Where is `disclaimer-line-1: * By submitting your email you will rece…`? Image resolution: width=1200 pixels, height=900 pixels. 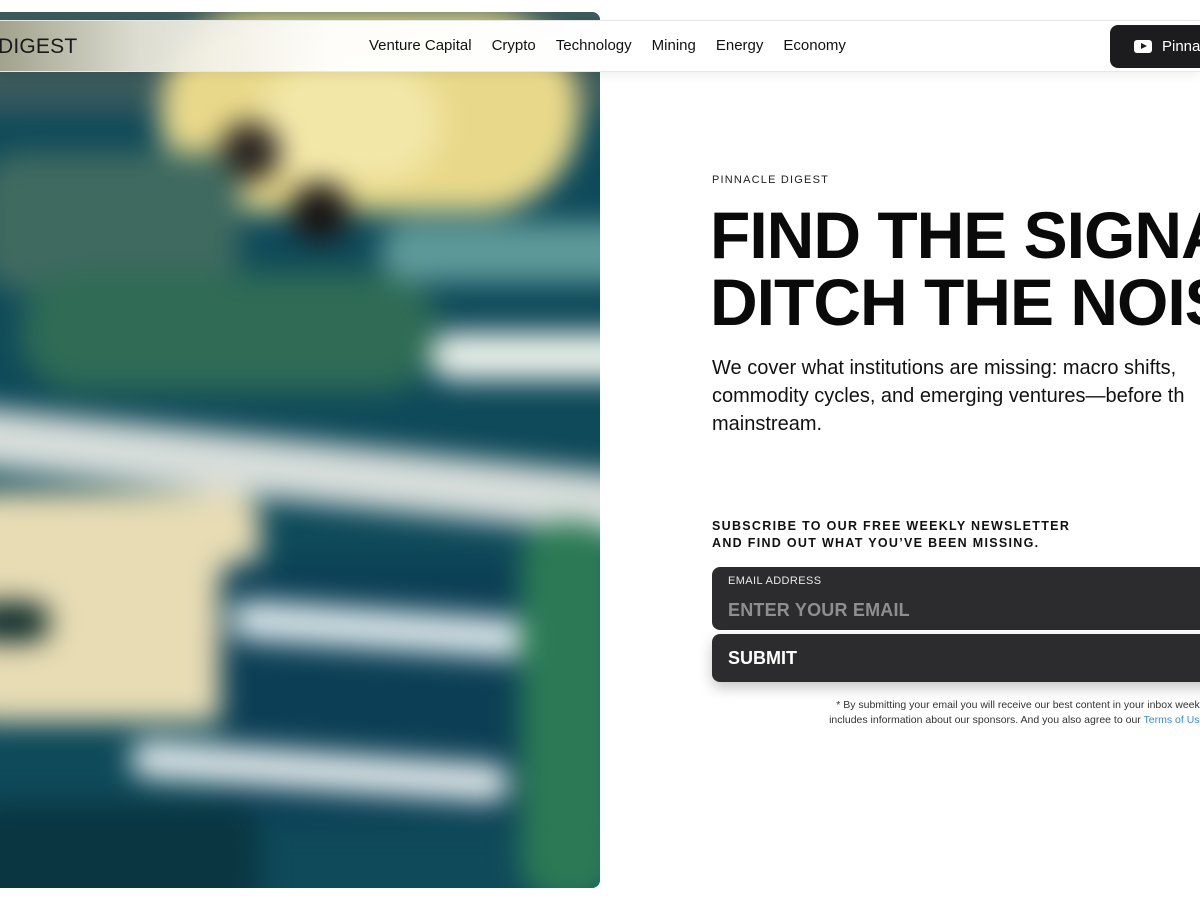
disclaimer-line-1: * By submitting your email you will rece… is located at coordinates (1018, 705).